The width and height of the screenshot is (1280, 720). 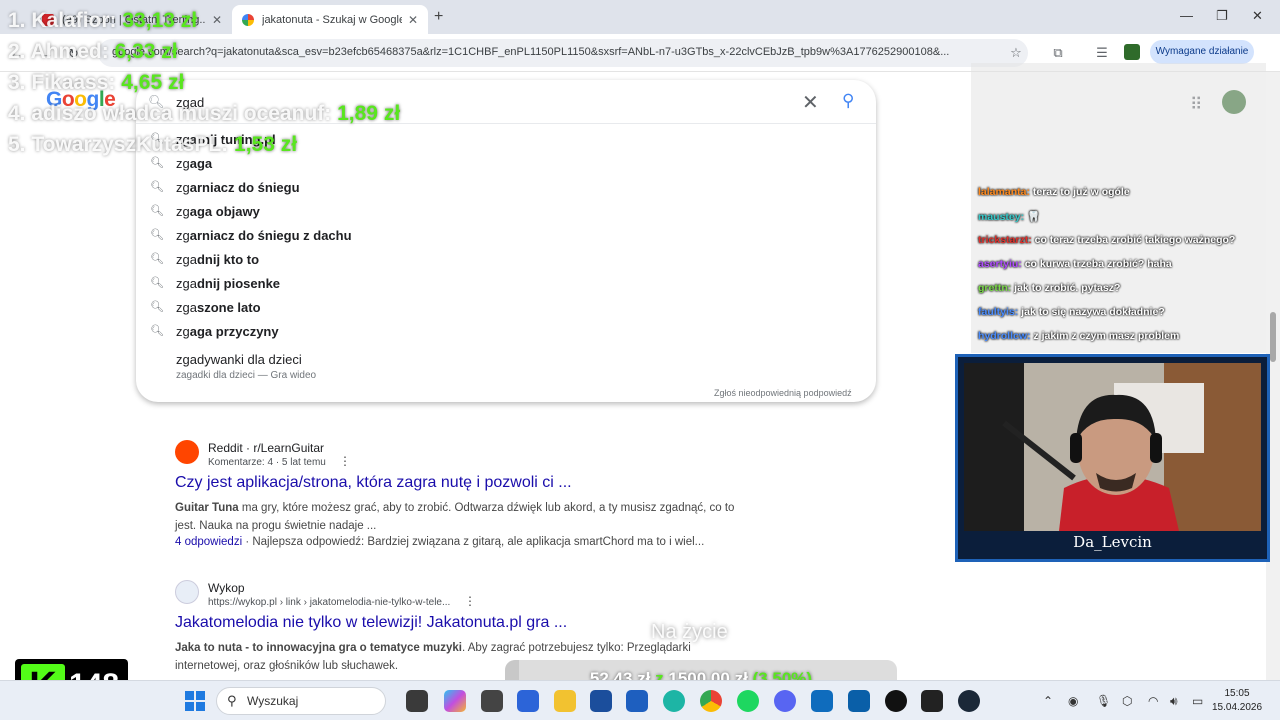 What do you see at coordinates (226, 588) in the screenshot?
I see `result-source: Wykop` at bounding box center [226, 588].